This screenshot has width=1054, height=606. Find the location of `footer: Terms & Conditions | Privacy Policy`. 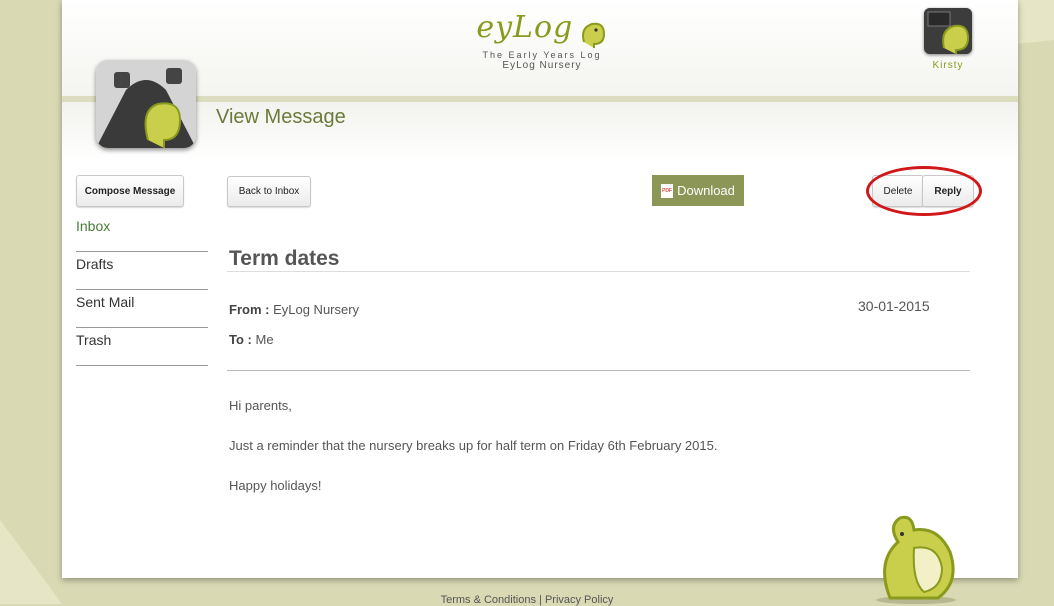

footer: Terms & Conditions | Privacy Policy is located at coordinates (527, 600).